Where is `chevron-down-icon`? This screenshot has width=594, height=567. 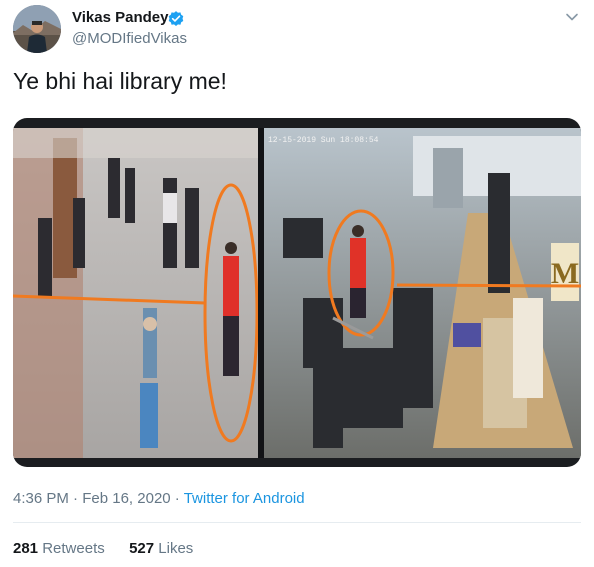 chevron-down-icon is located at coordinates (572, 17).